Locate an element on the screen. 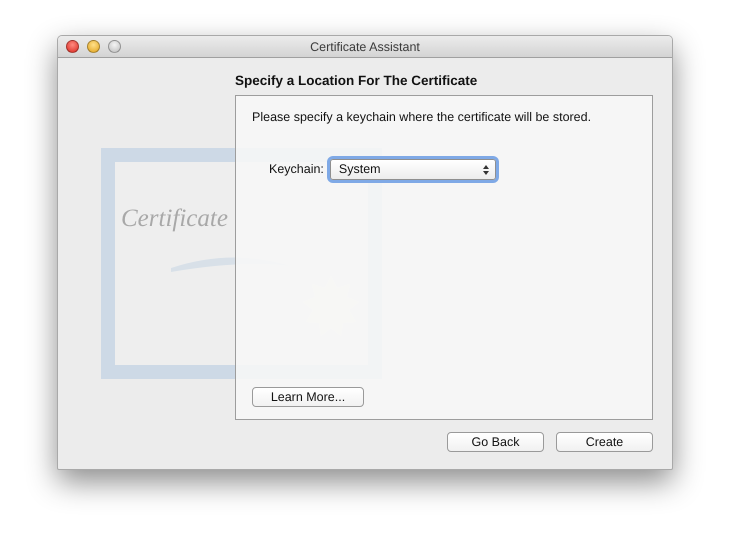 The width and height of the screenshot is (730, 550). close-button is located at coordinates (72, 46).